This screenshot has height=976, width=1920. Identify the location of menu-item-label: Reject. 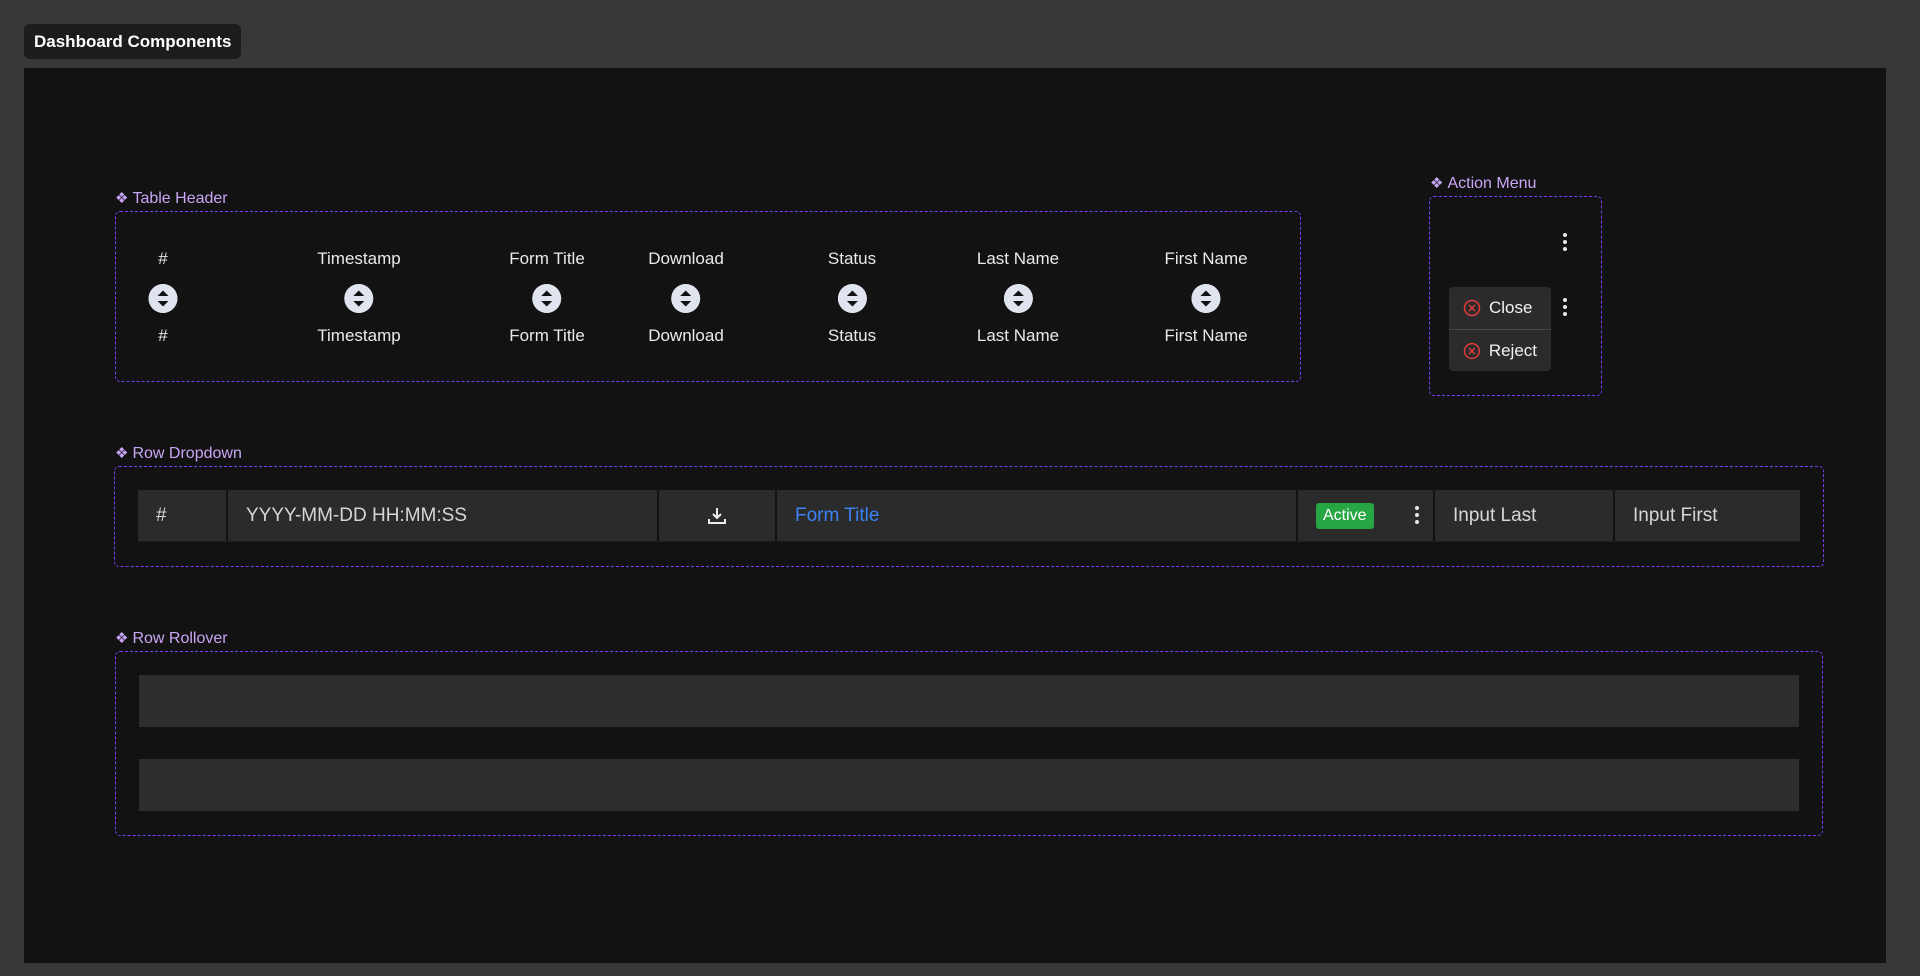
(1512, 350).